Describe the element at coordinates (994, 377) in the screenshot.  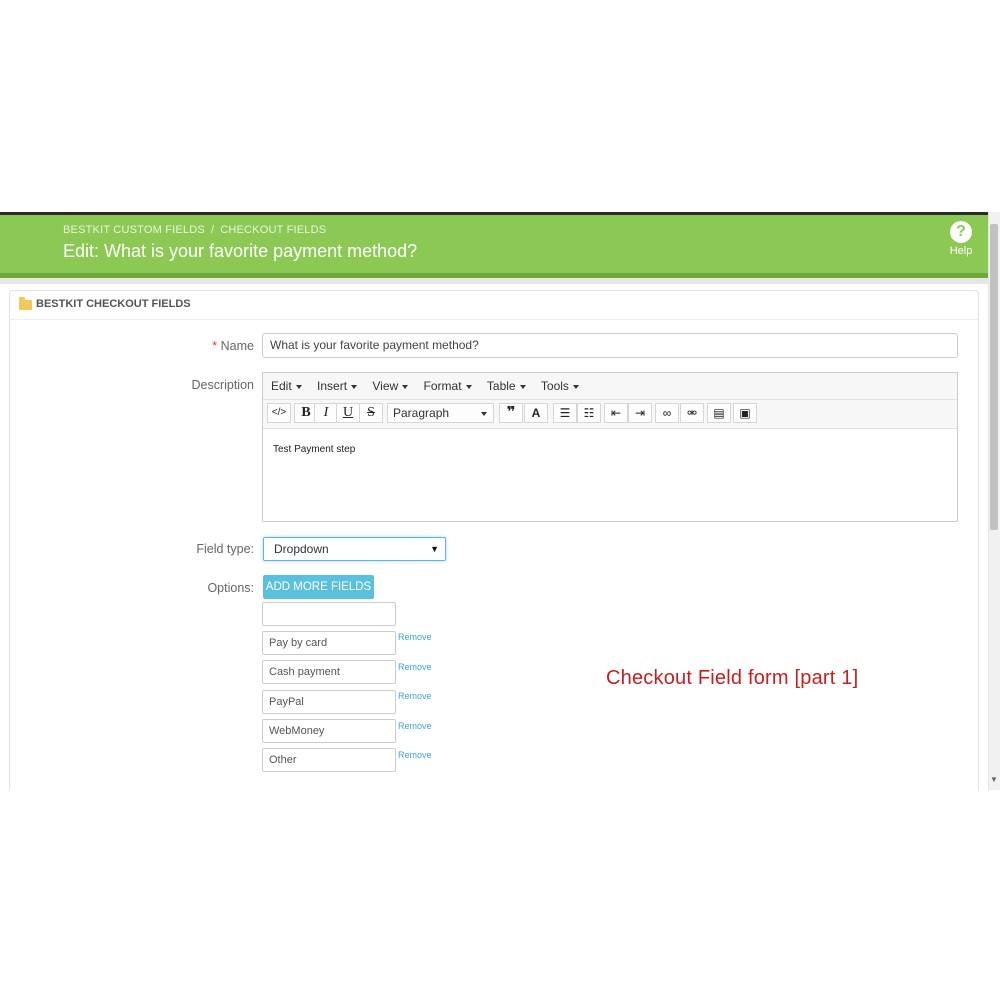
I see `scrollbar-thumb` at that location.